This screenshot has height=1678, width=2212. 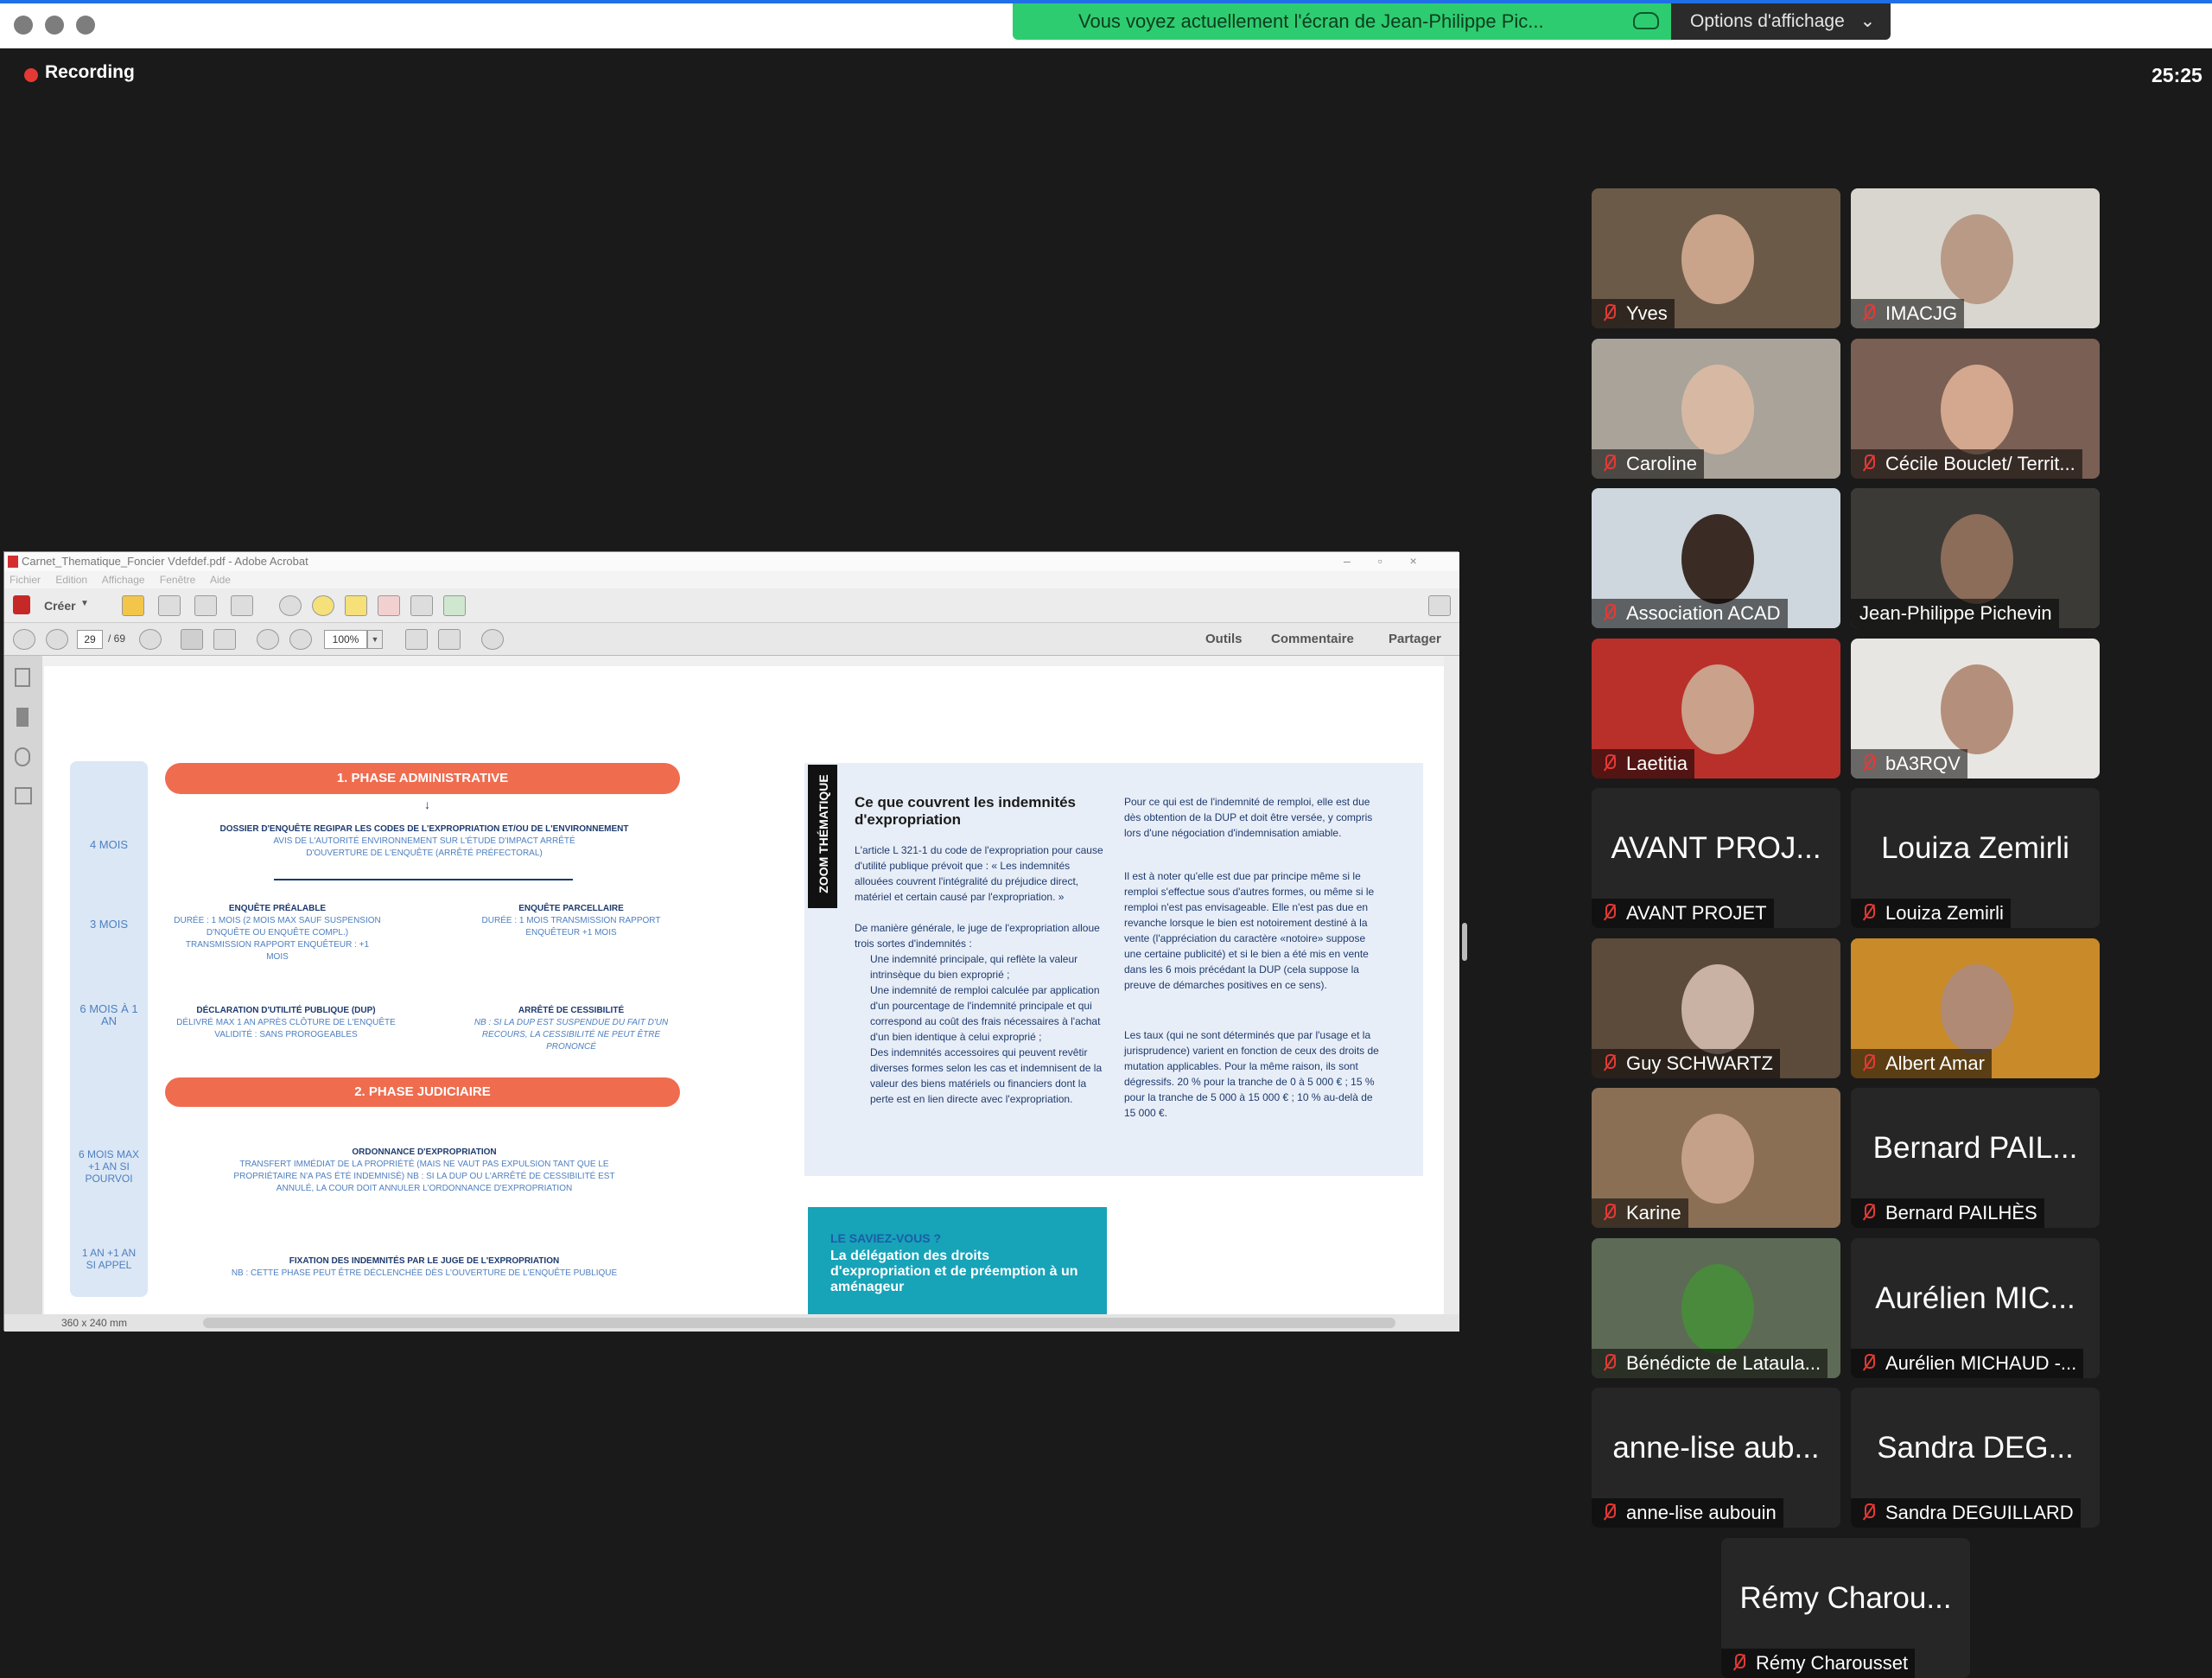 I want to click on participant-name: Sandra DEGUILLARD, so click(x=1979, y=1513).